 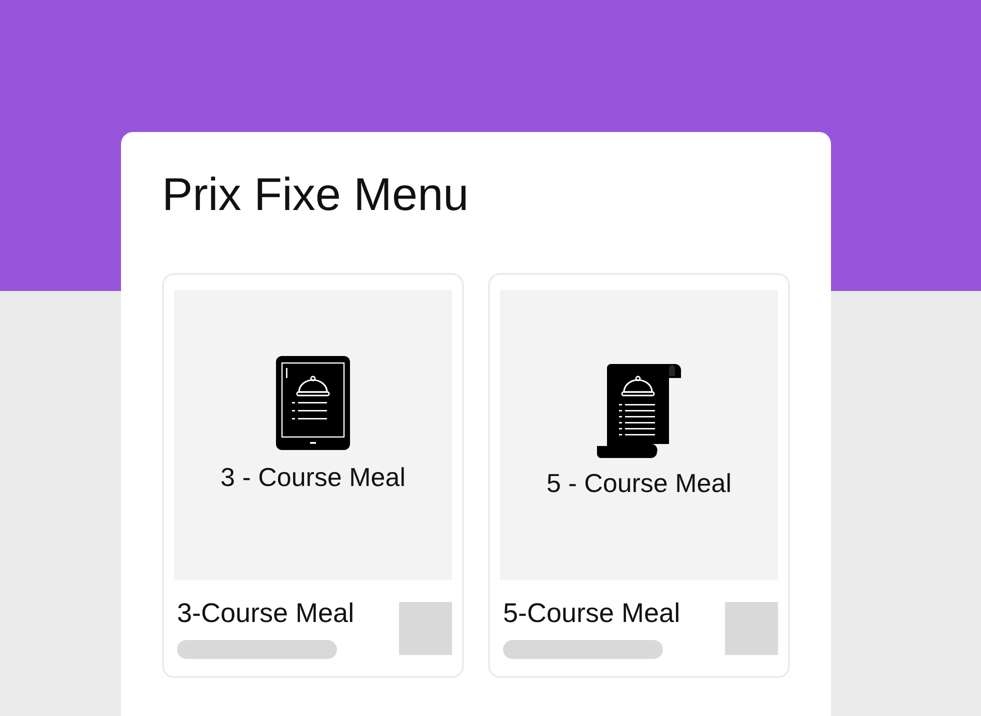 I want to click on image-caption: 3 - Course Meal, so click(x=313, y=478).